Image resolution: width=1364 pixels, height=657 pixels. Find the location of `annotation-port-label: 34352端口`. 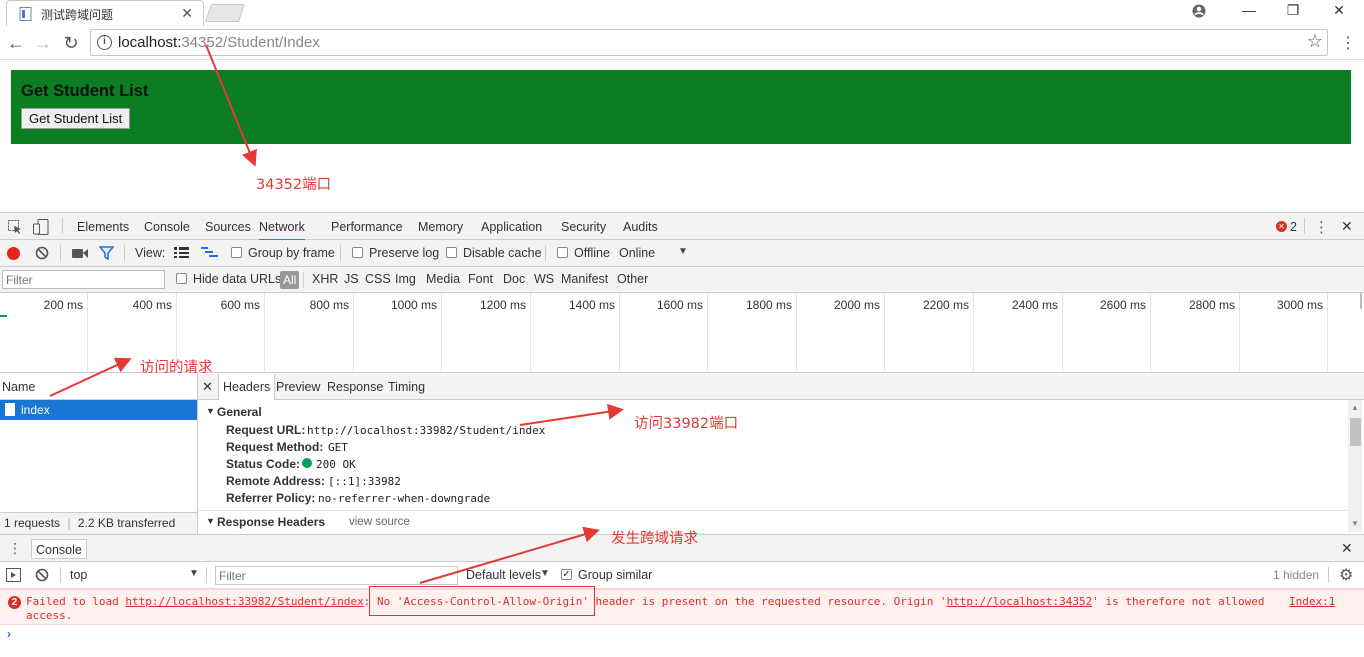

annotation-port-label: 34352端口 is located at coordinates (294, 185).